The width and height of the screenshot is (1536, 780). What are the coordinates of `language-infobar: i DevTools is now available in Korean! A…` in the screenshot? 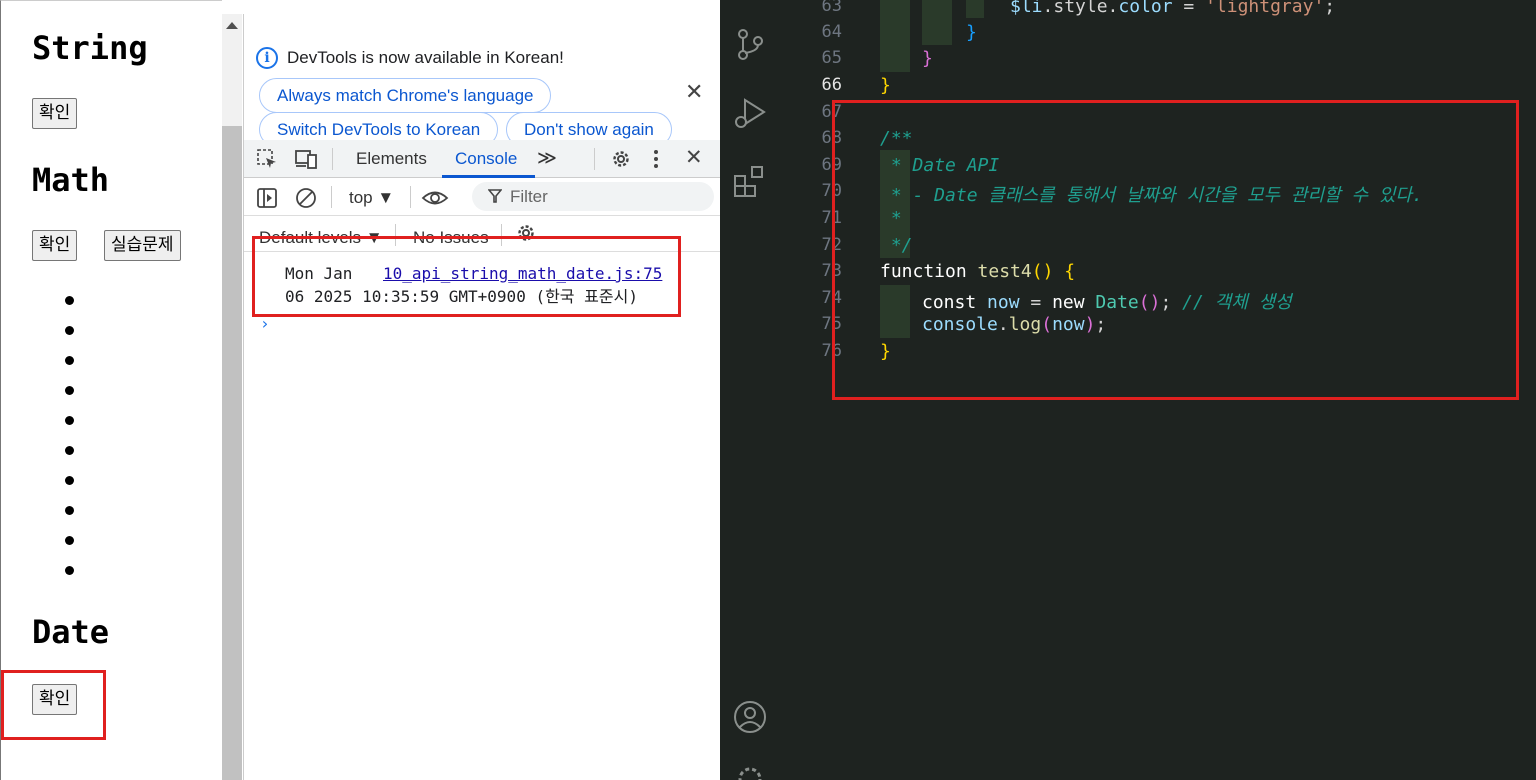 It's located at (482, 90).